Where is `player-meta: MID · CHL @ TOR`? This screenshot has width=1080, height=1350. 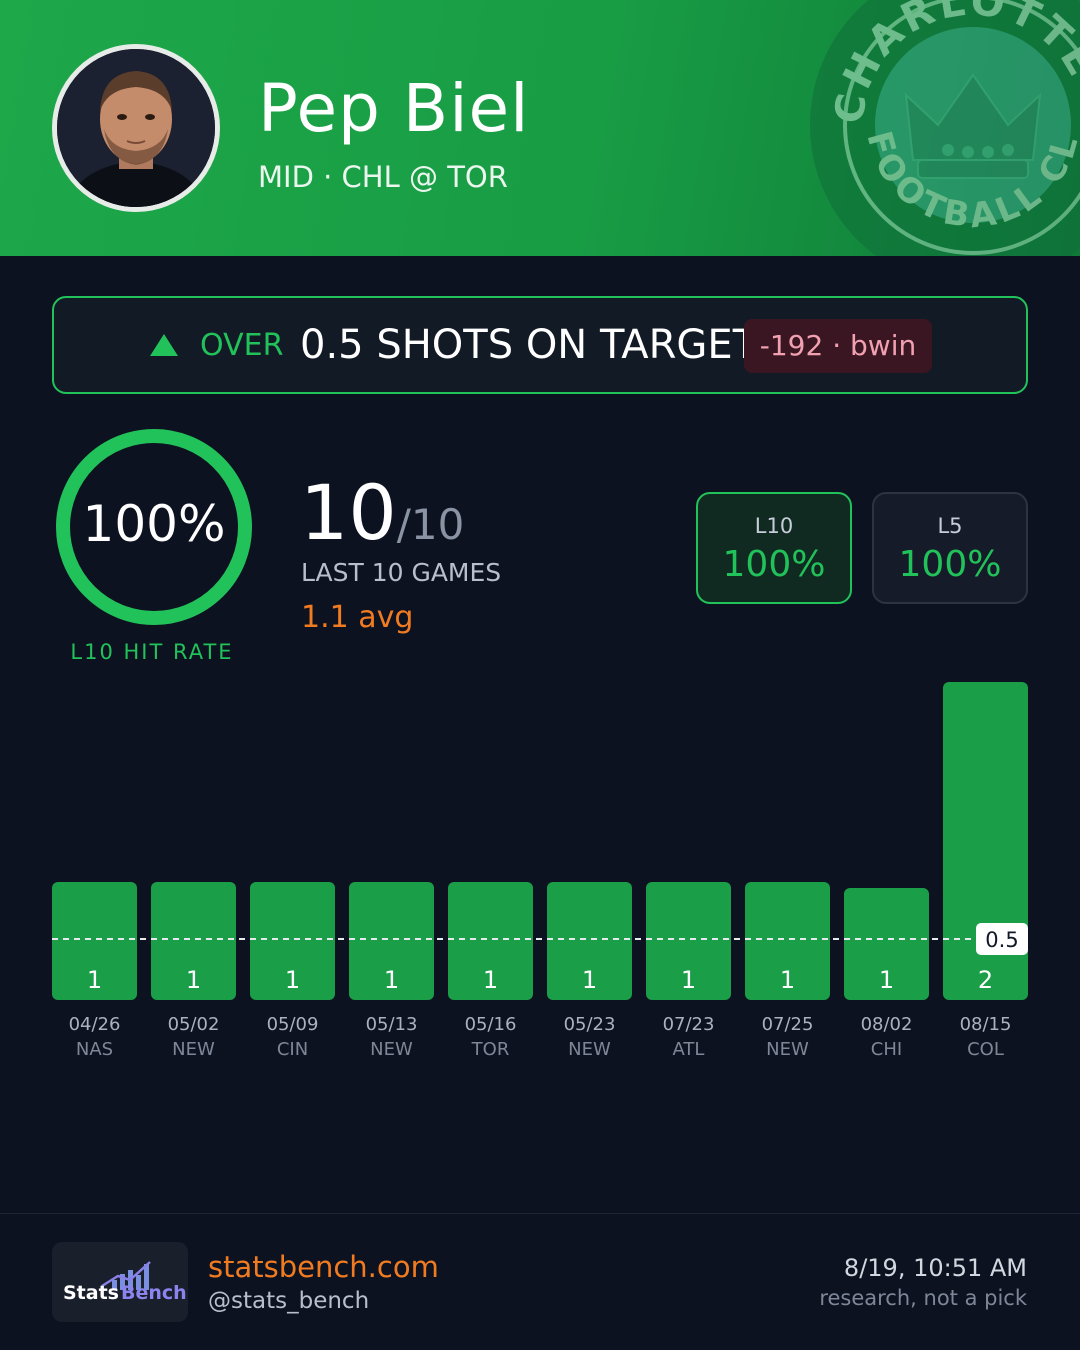
player-meta: MID · CHL @ TOR is located at coordinates (383, 177).